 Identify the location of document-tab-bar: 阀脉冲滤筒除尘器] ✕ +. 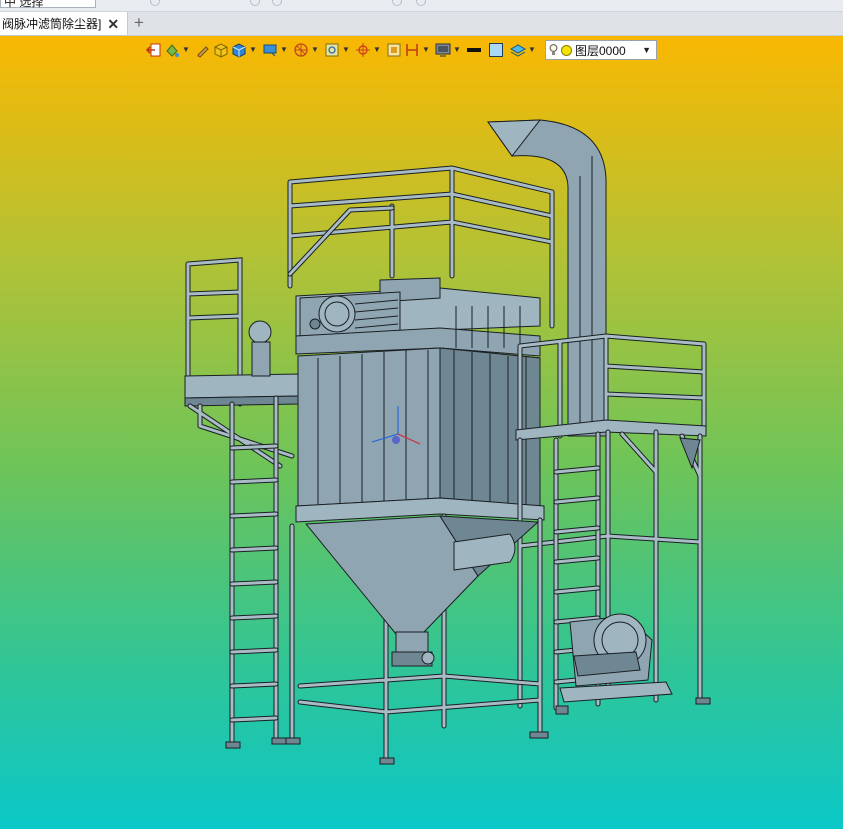
(421, 24).